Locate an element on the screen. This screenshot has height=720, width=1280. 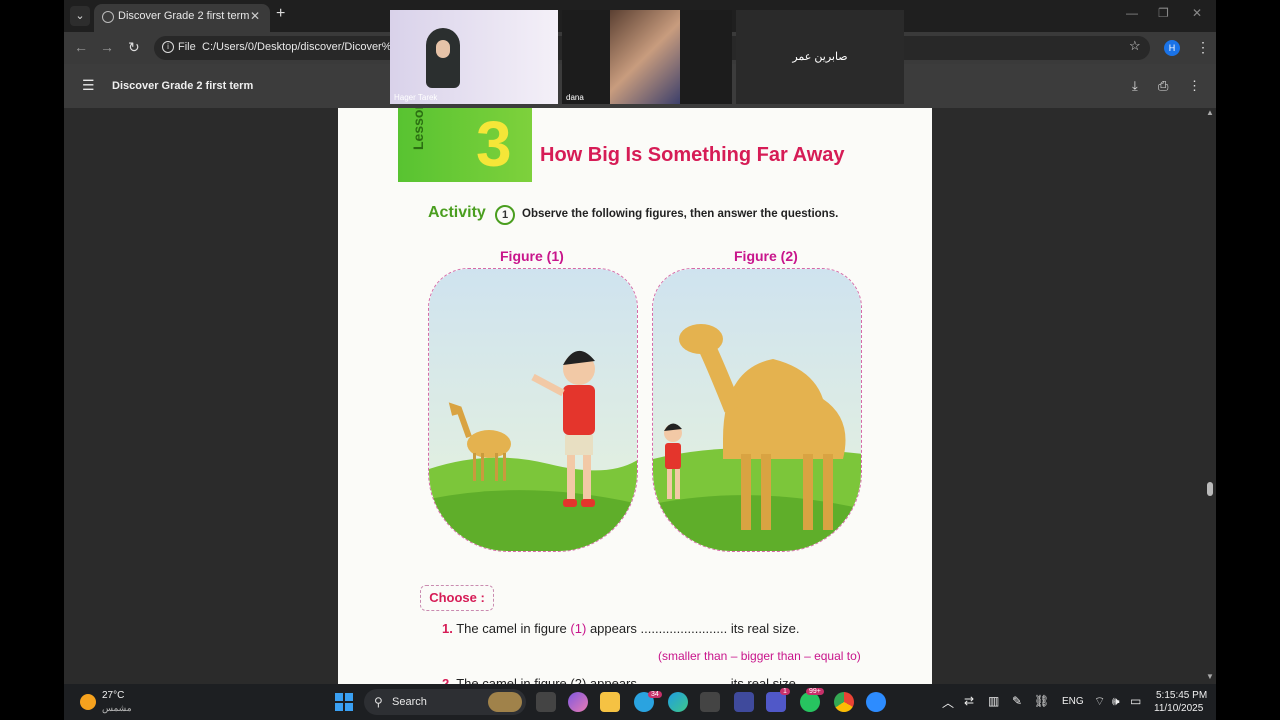
lesson-number: 3 is located at coordinates (494, 144).